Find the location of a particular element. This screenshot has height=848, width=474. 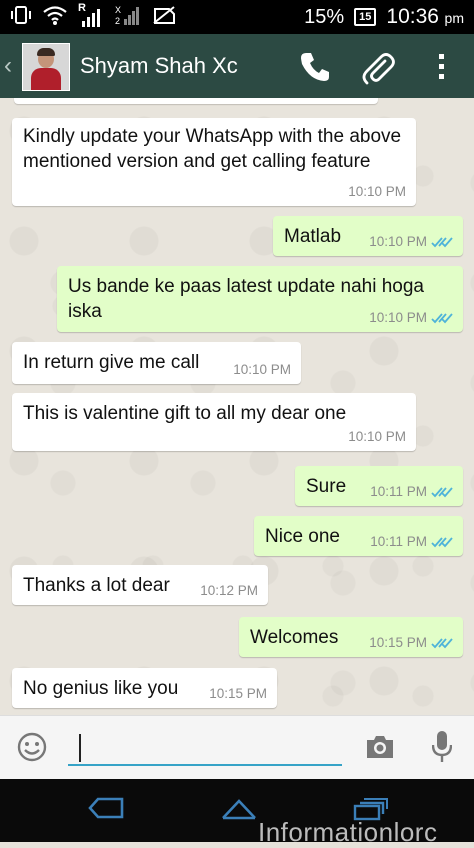

message-text: In return give me call is located at coordinates (111, 362).